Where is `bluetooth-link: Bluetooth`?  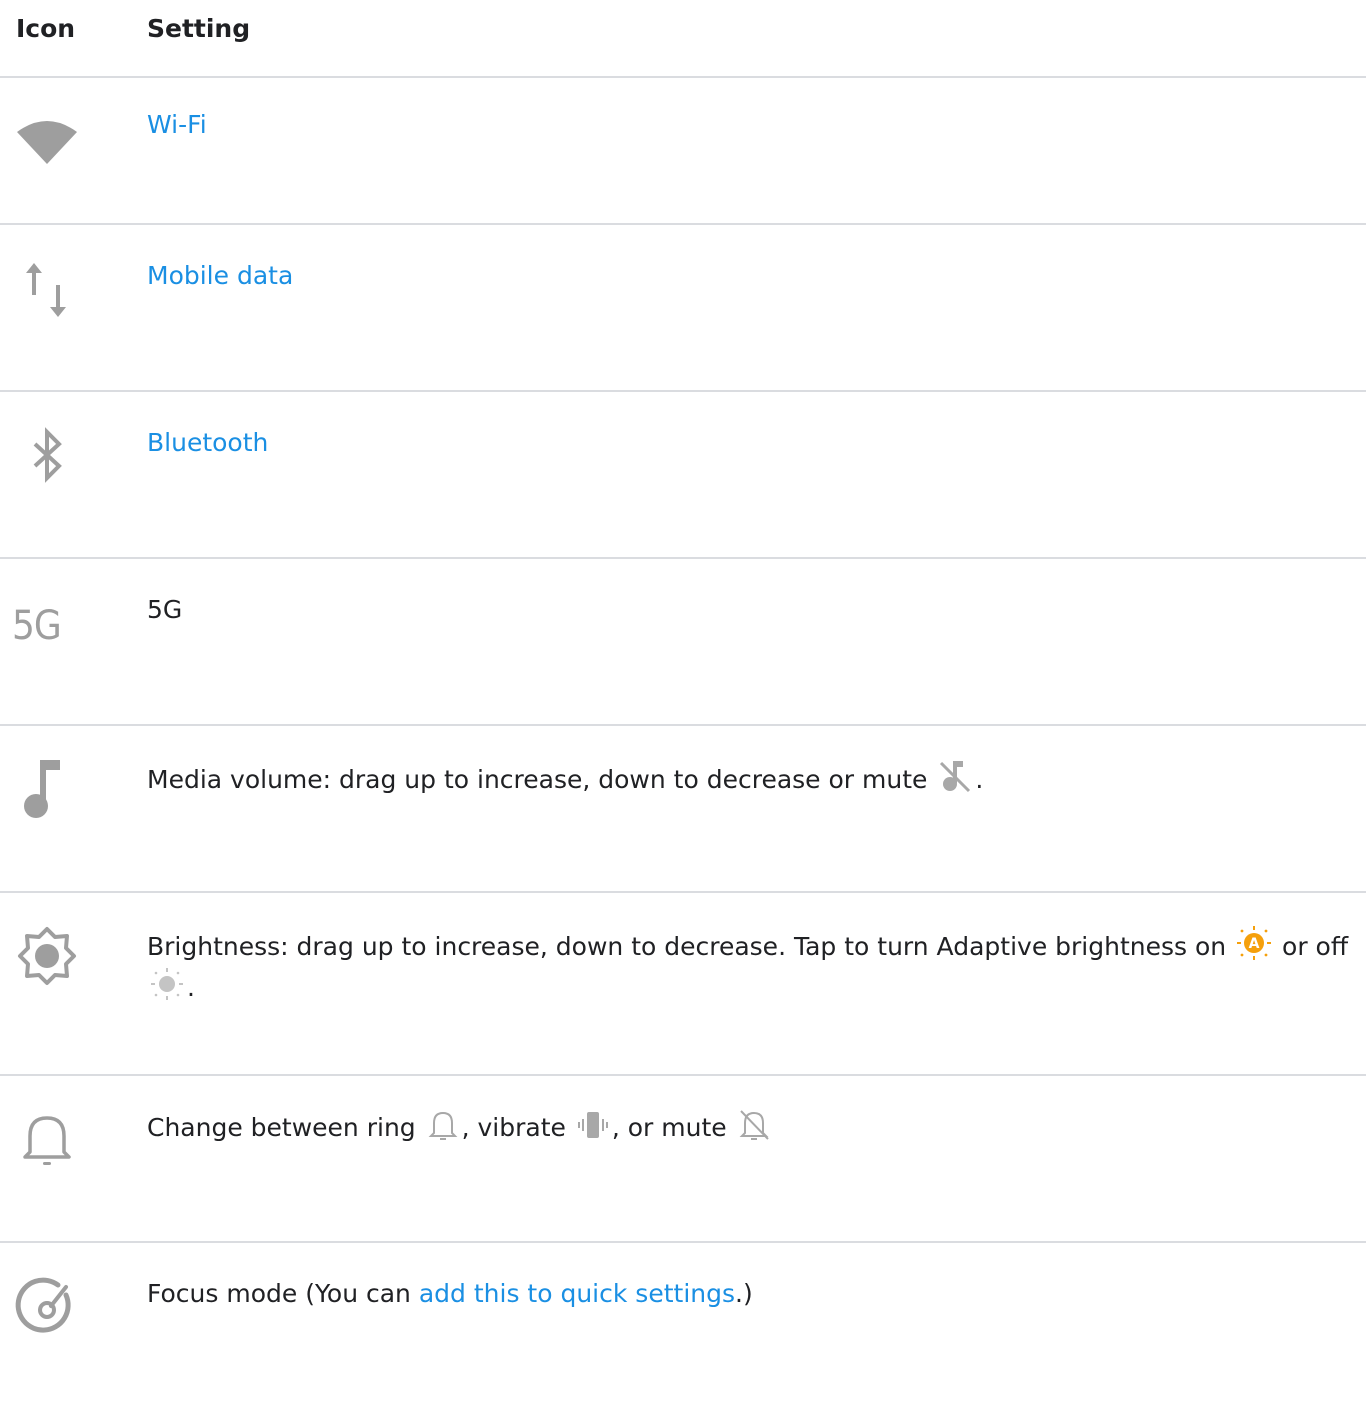 bluetooth-link: Bluetooth is located at coordinates (207, 442).